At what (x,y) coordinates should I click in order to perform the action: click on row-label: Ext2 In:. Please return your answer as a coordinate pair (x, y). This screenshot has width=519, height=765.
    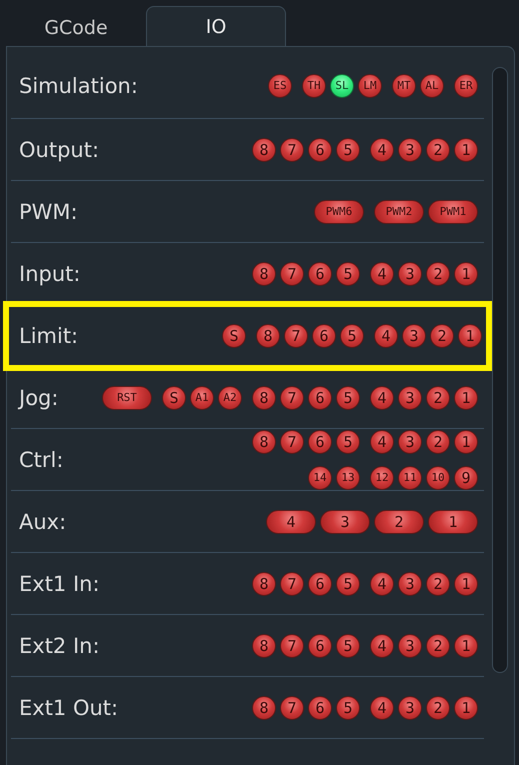
    Looking at the image, I should click on (59, 646).